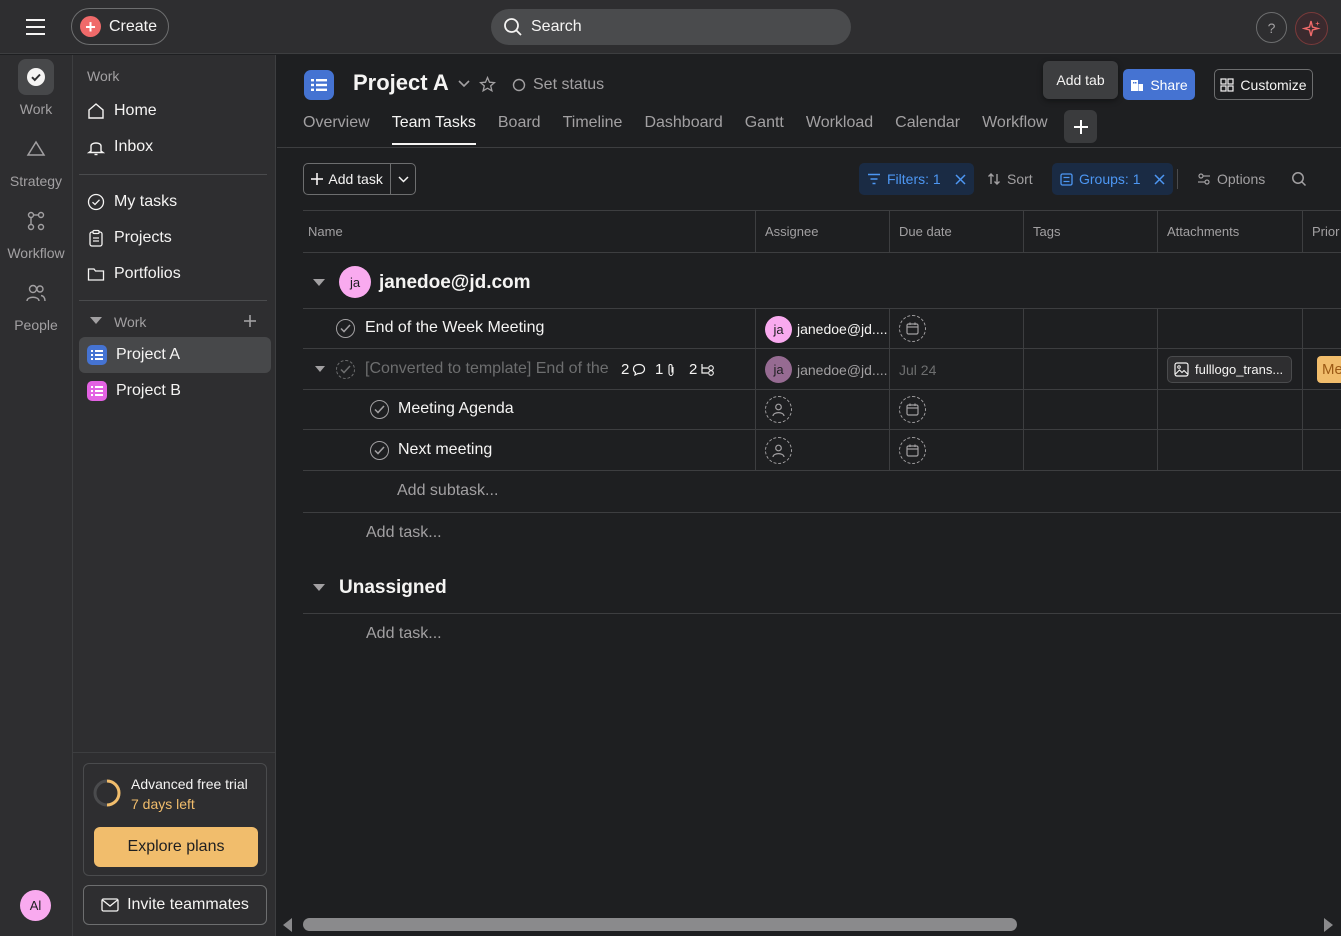  What do you see at coordinates (519, 85) in the screenshot?
I see `status-circle-icon` at bounding box center [519, 85].